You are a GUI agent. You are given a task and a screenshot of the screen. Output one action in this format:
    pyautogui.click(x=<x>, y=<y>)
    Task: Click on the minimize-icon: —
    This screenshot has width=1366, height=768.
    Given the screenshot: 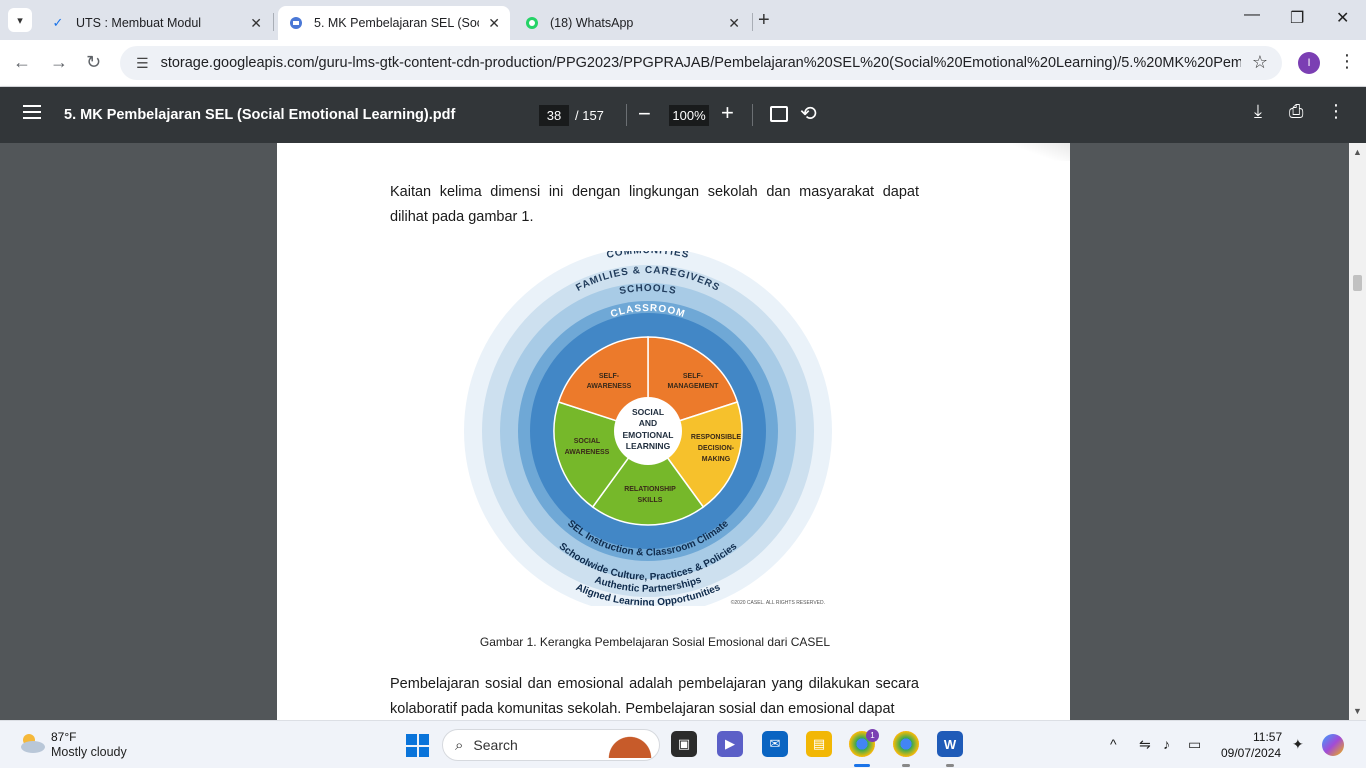 What is the action you would take?
    pyautogui.click(x=1252, y=15)
    